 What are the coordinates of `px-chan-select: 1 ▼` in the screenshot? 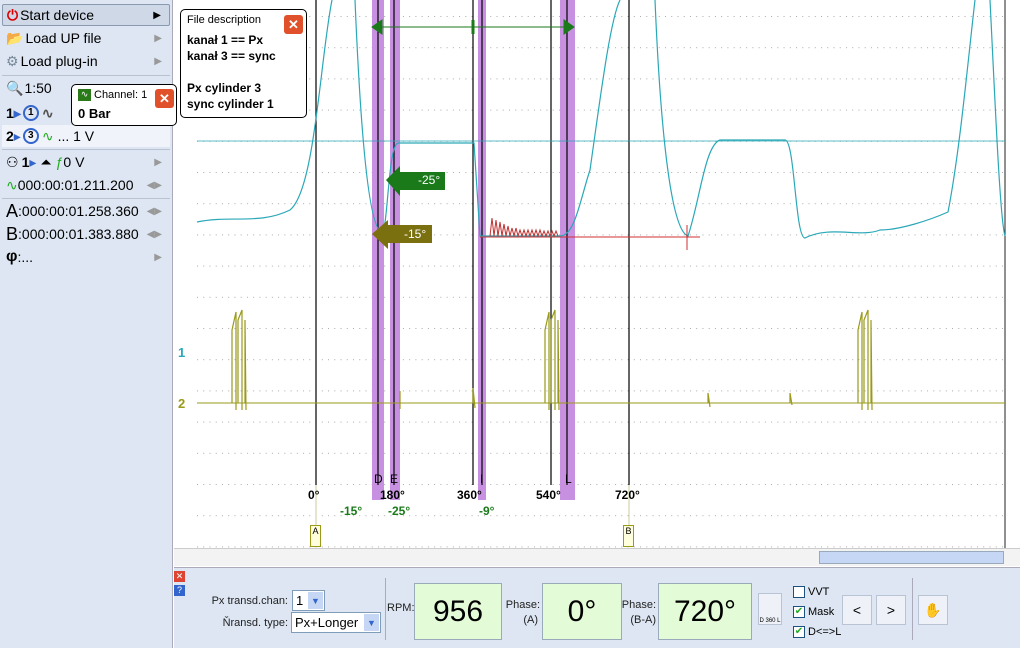 It's located at (308, 600).